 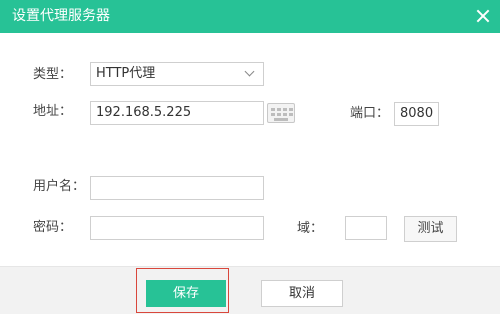 I want to click on type-label: 类型：, so click(x=53, y=74).